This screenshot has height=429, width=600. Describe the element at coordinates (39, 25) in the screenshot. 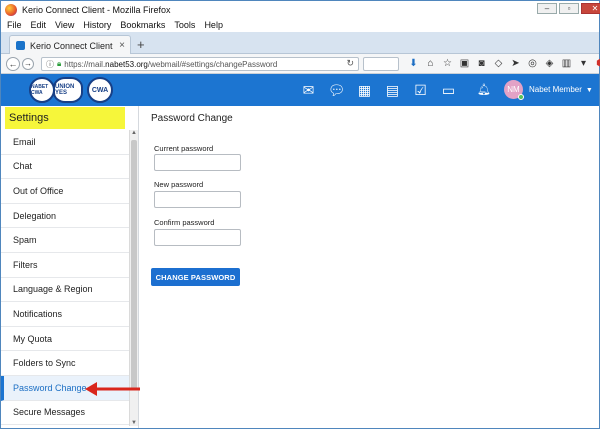

I see `menu-edit: Edit` at that location.